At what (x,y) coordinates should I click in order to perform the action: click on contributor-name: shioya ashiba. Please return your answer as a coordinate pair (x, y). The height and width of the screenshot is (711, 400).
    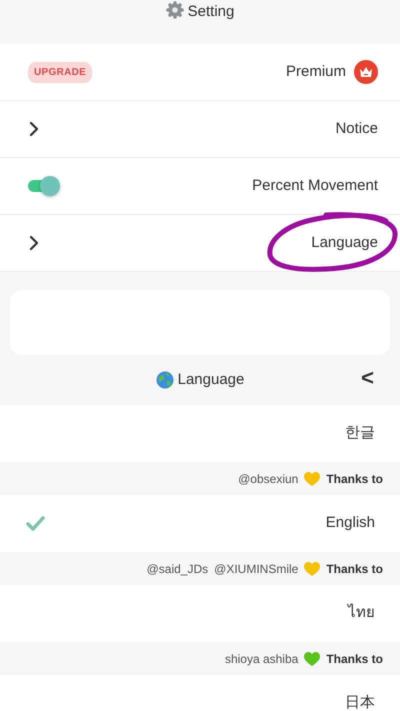
    Looking at the image, I should click on (261, 659).